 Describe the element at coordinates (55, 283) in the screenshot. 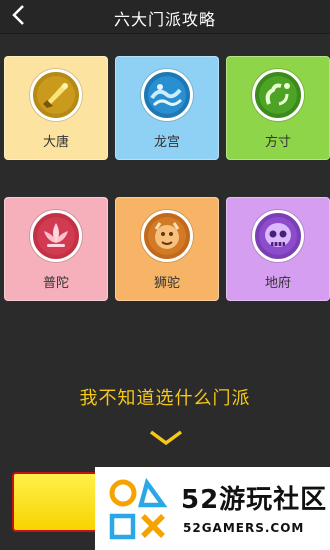

I see `sect-label: 普陀` at that location.